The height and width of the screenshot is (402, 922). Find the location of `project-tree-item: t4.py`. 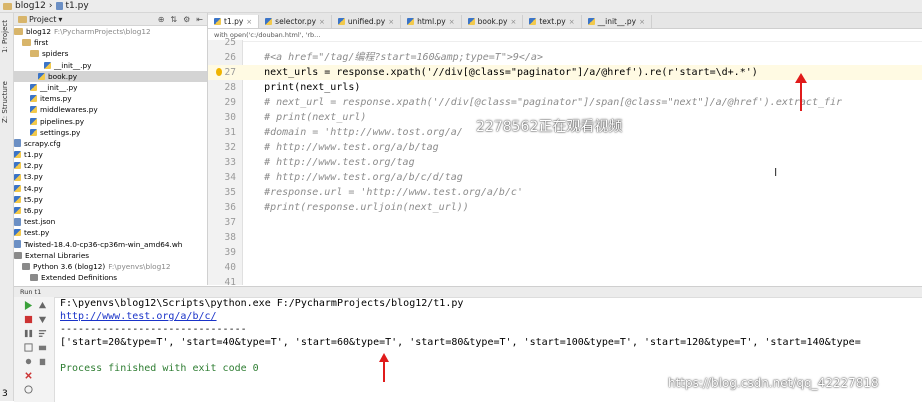

project-tree-item: t4.py is located at coordinates (110, 188).